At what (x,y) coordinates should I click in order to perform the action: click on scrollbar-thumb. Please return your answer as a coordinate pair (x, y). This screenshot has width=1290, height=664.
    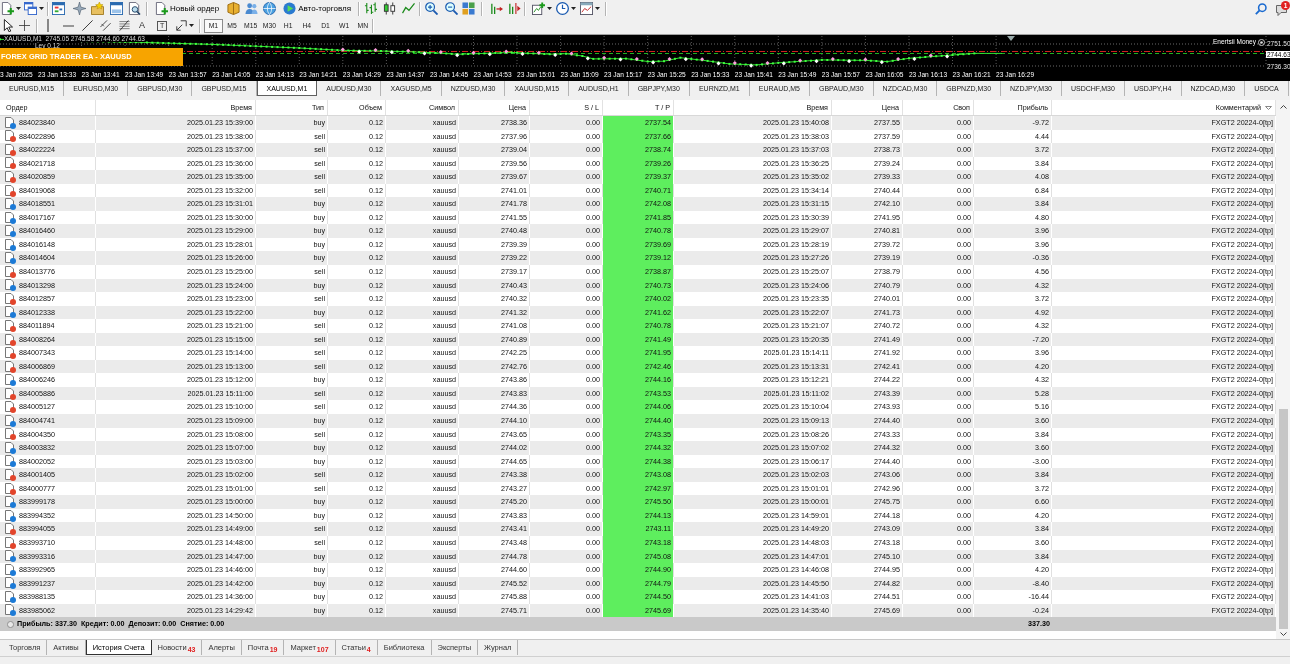
    Looking at the image, I should click on (1283, 519).